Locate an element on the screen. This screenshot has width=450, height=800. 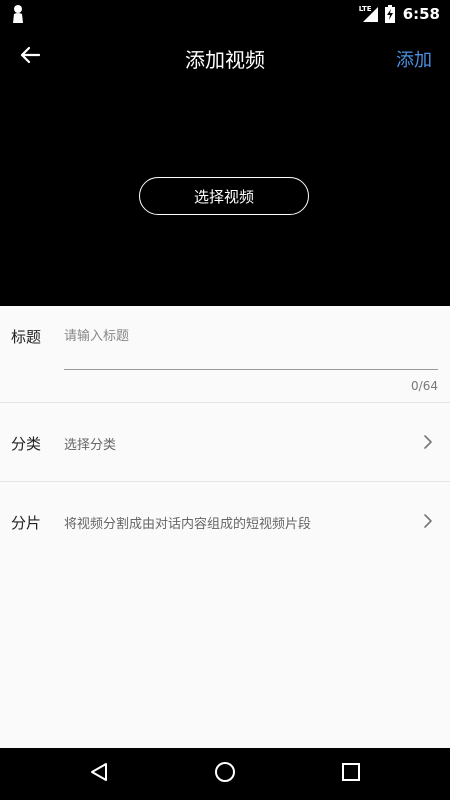
toolbar: 添加视频 添加 is located at coordinates (225, 57).